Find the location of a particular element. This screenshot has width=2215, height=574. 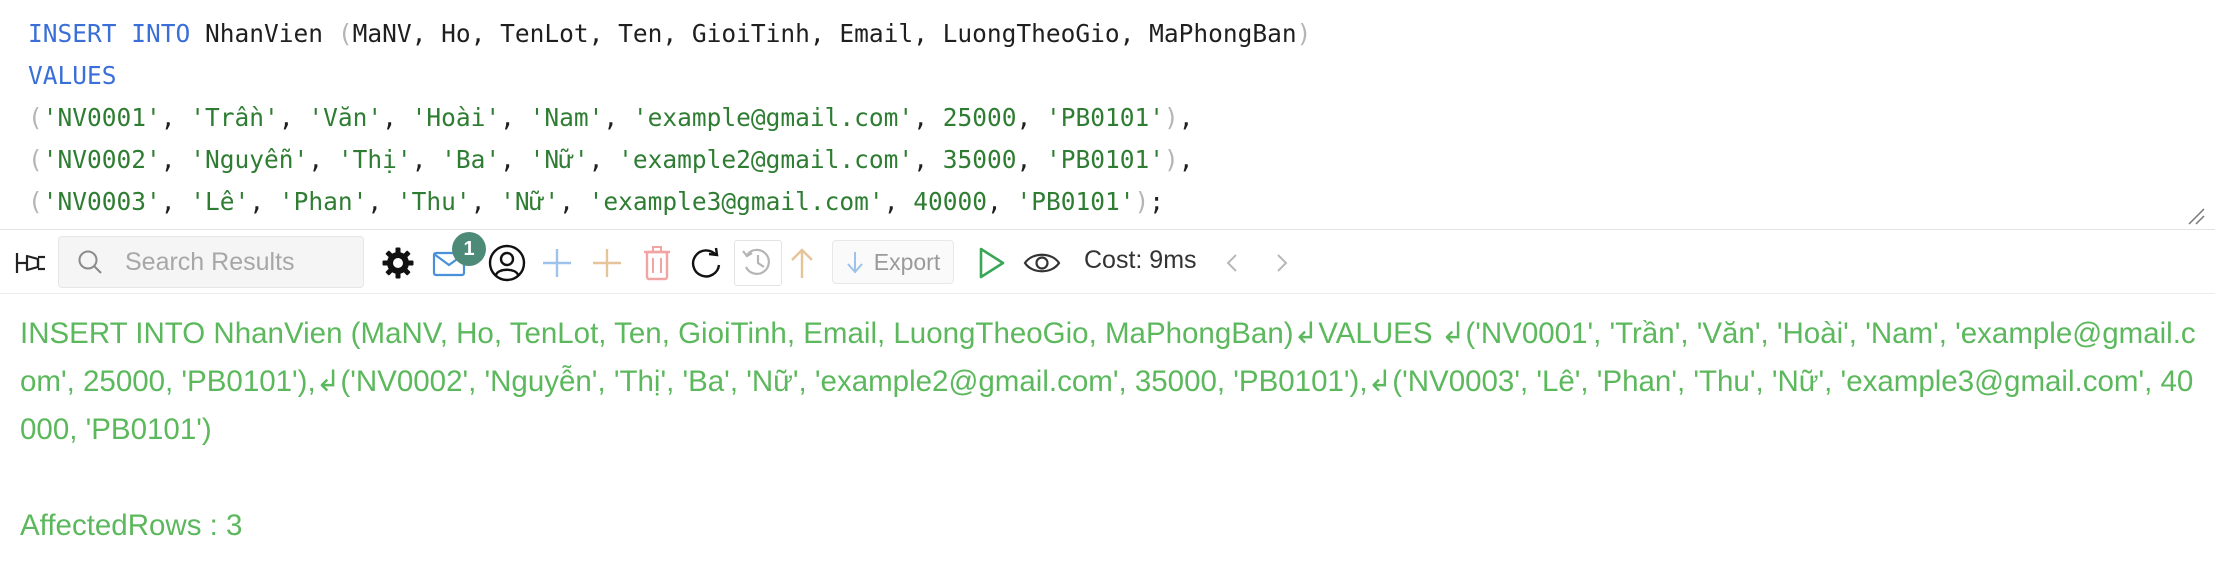

download-icon is located at coordinates (854, 263).